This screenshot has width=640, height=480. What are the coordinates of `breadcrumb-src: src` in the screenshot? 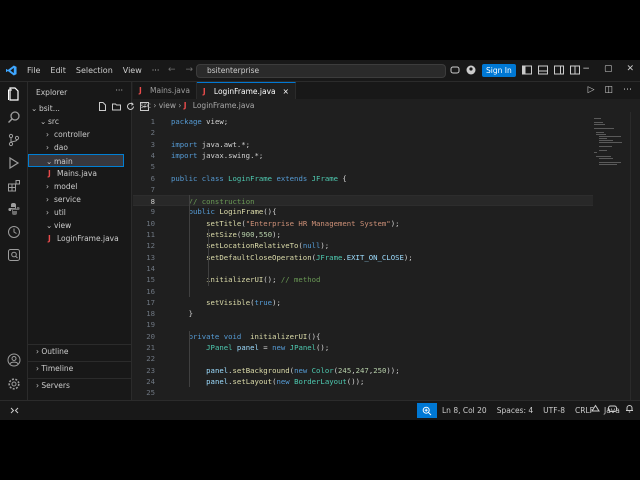 It's located at (145, 105).